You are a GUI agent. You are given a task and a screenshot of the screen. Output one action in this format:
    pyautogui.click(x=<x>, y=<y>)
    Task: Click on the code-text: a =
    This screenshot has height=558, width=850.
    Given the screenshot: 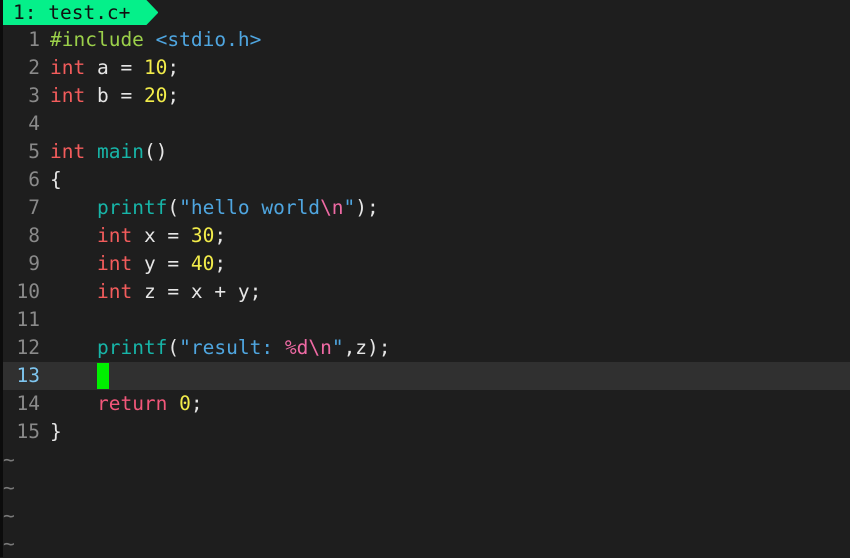 What is the action you would take?
    pyautogui.click(x=114, y=67)
    